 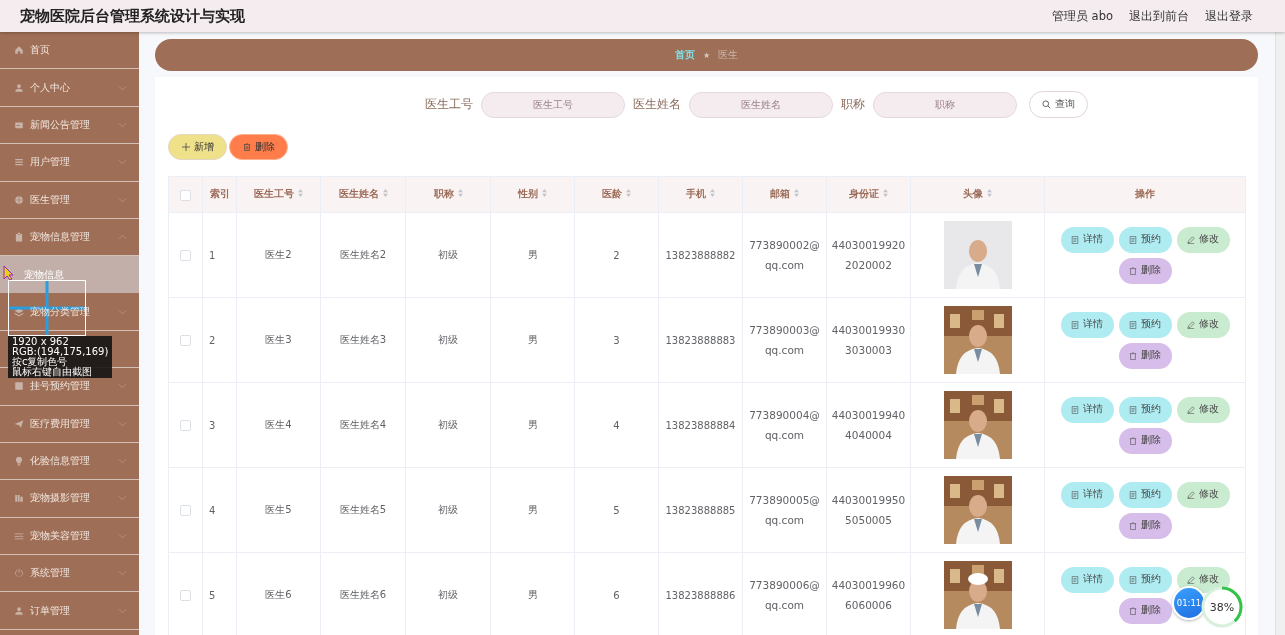 What do you see at coordinates (700, 510) in the screenshot?
I see `table-cell: 13823888885` at bounding box center [700, 510].